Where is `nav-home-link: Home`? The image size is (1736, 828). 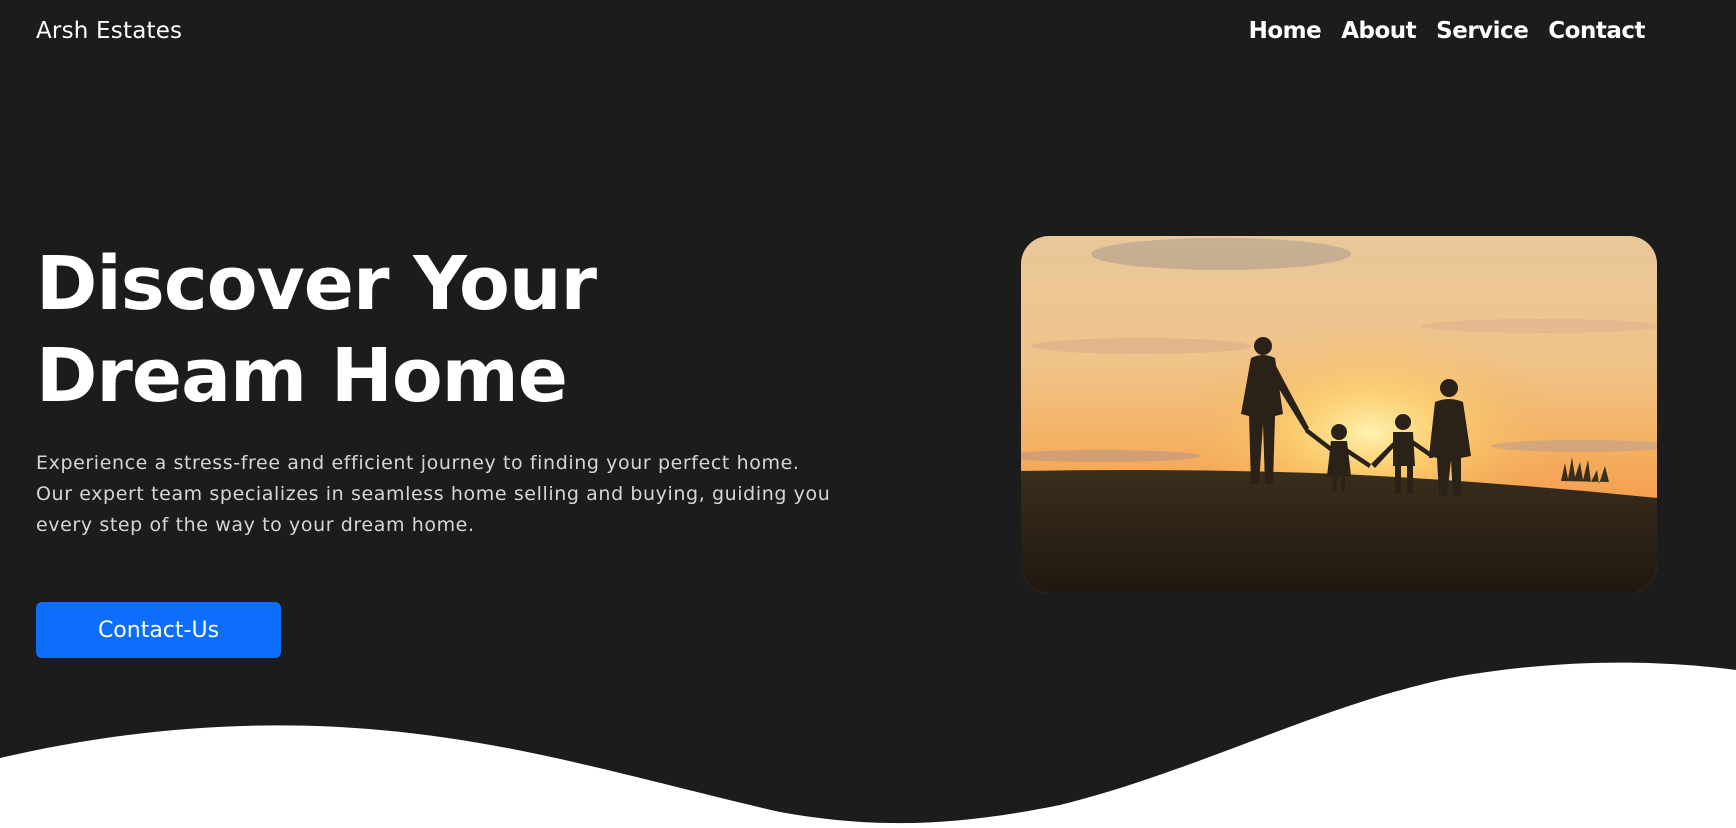 nav-home-link: Home is located at coordinates (1285, 31).